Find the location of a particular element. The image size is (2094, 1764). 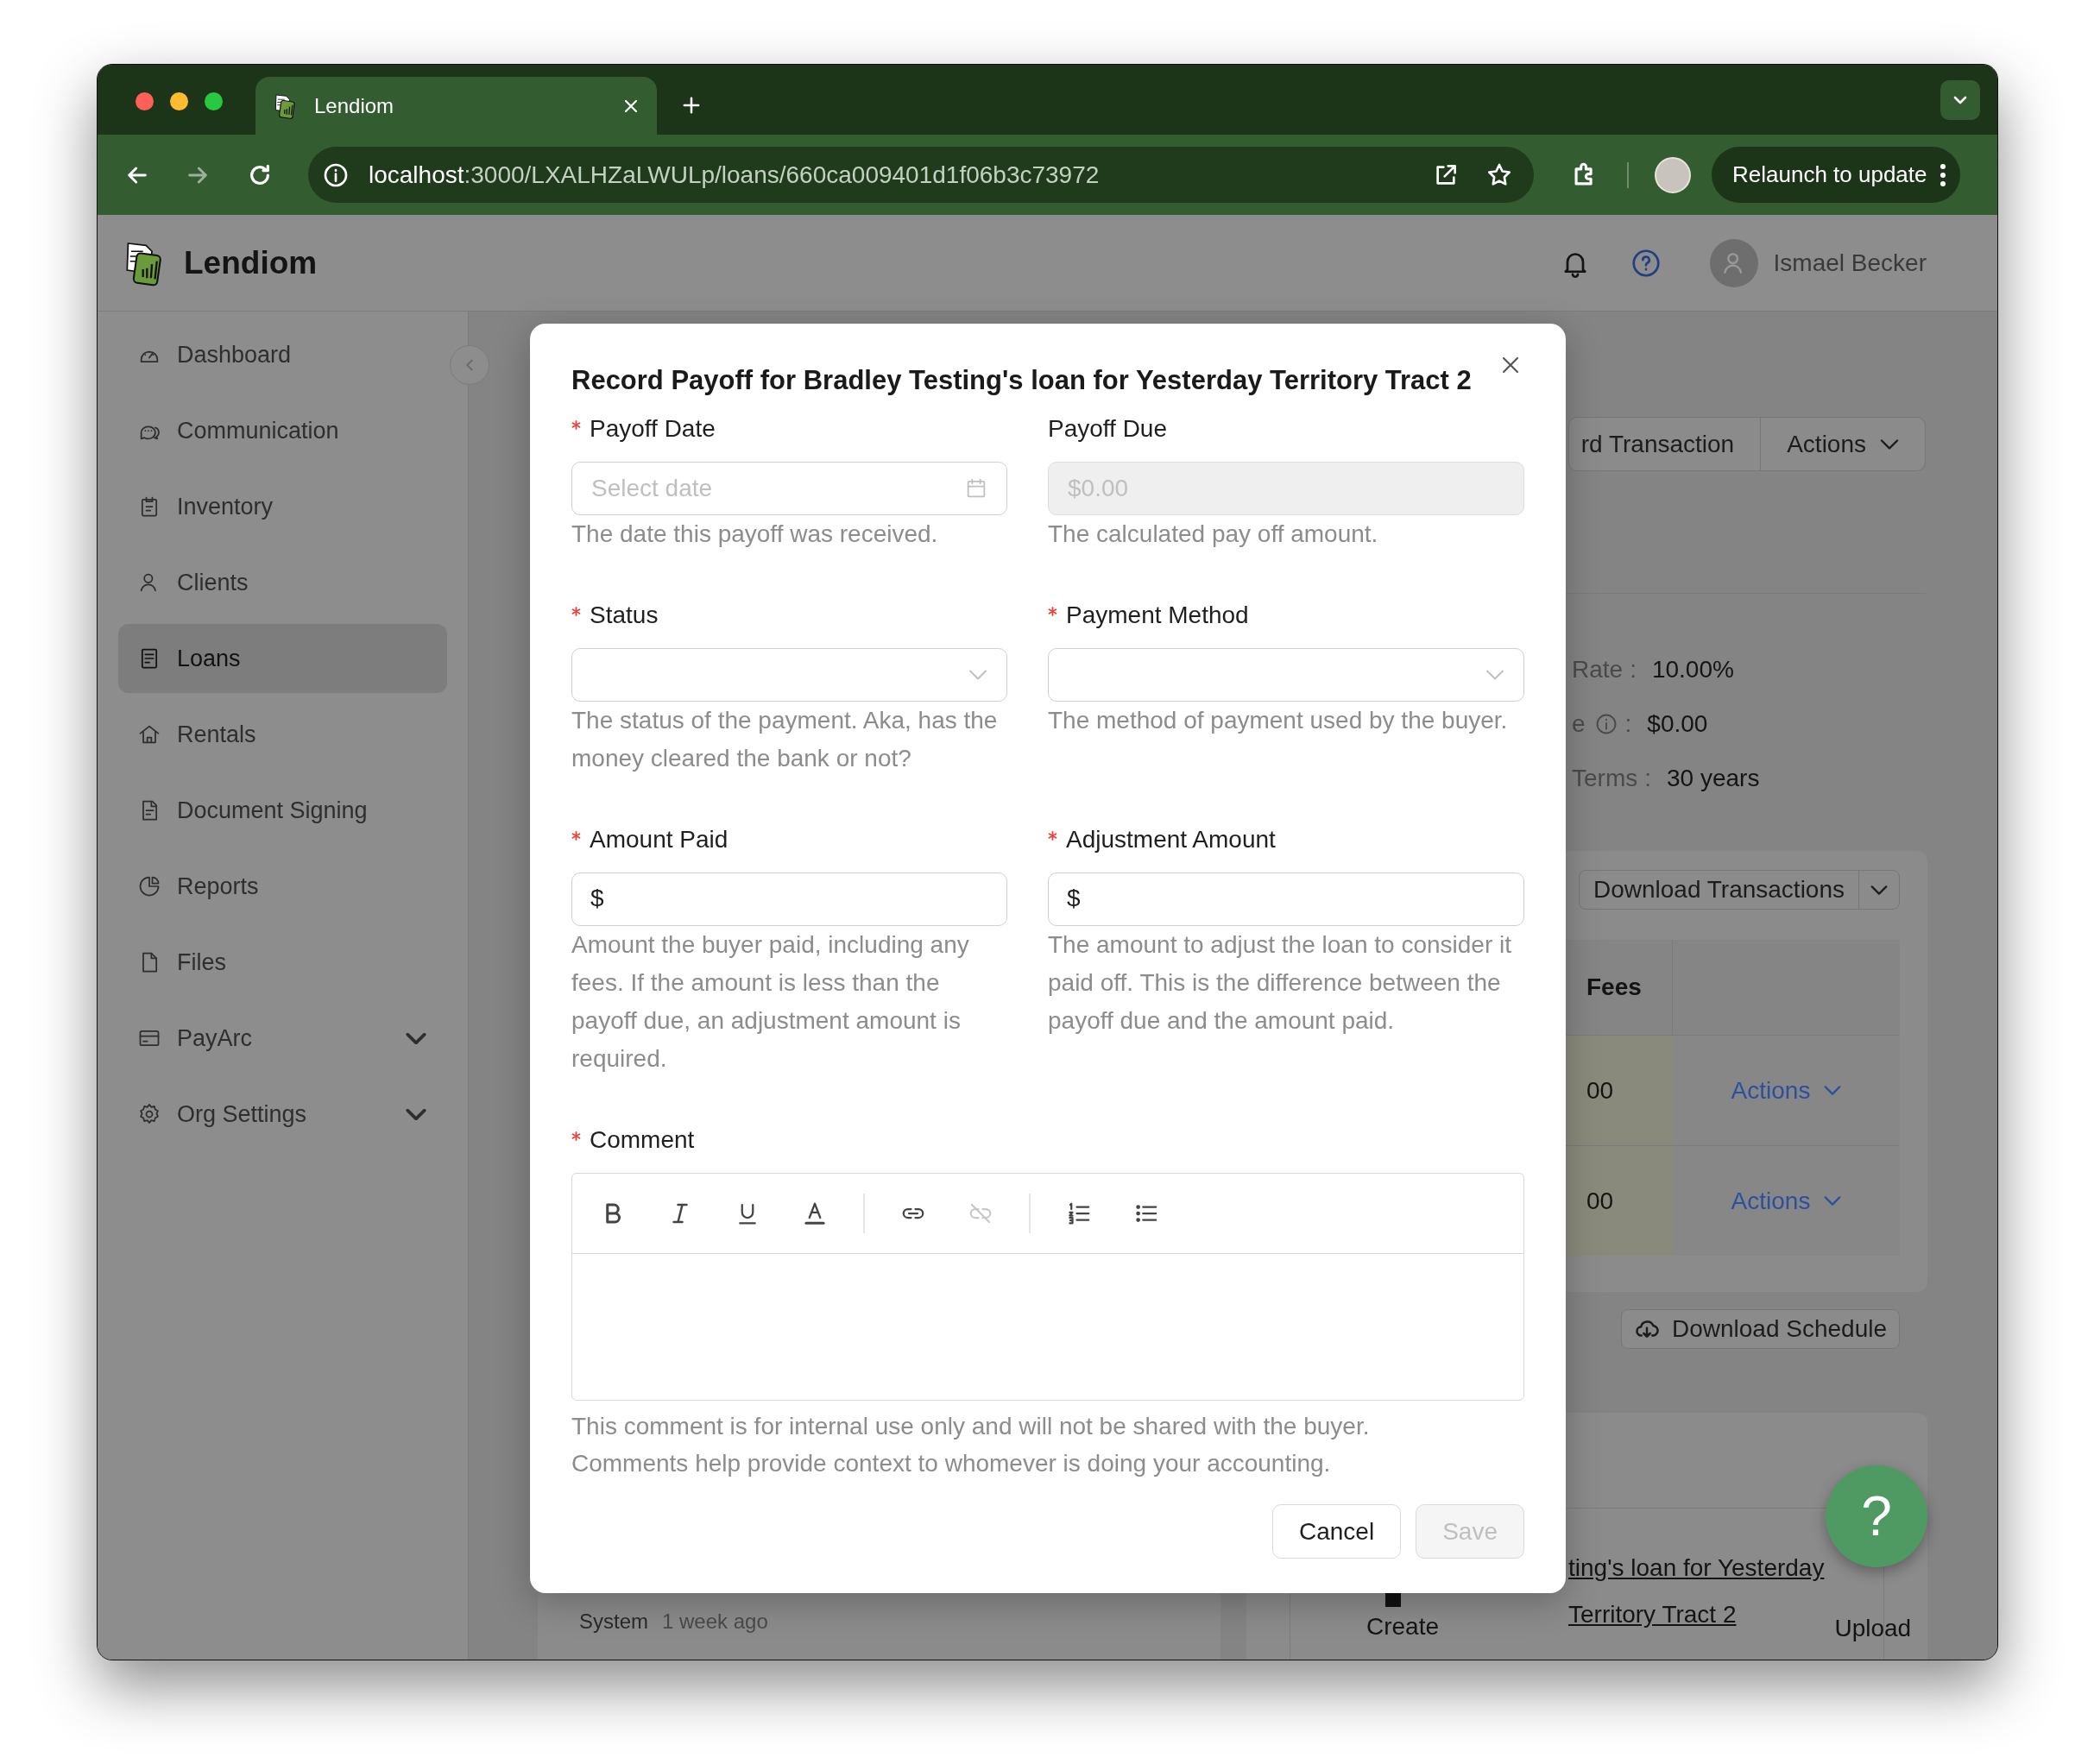

detail-value: 30 years is located at coordinates (1714, 779).